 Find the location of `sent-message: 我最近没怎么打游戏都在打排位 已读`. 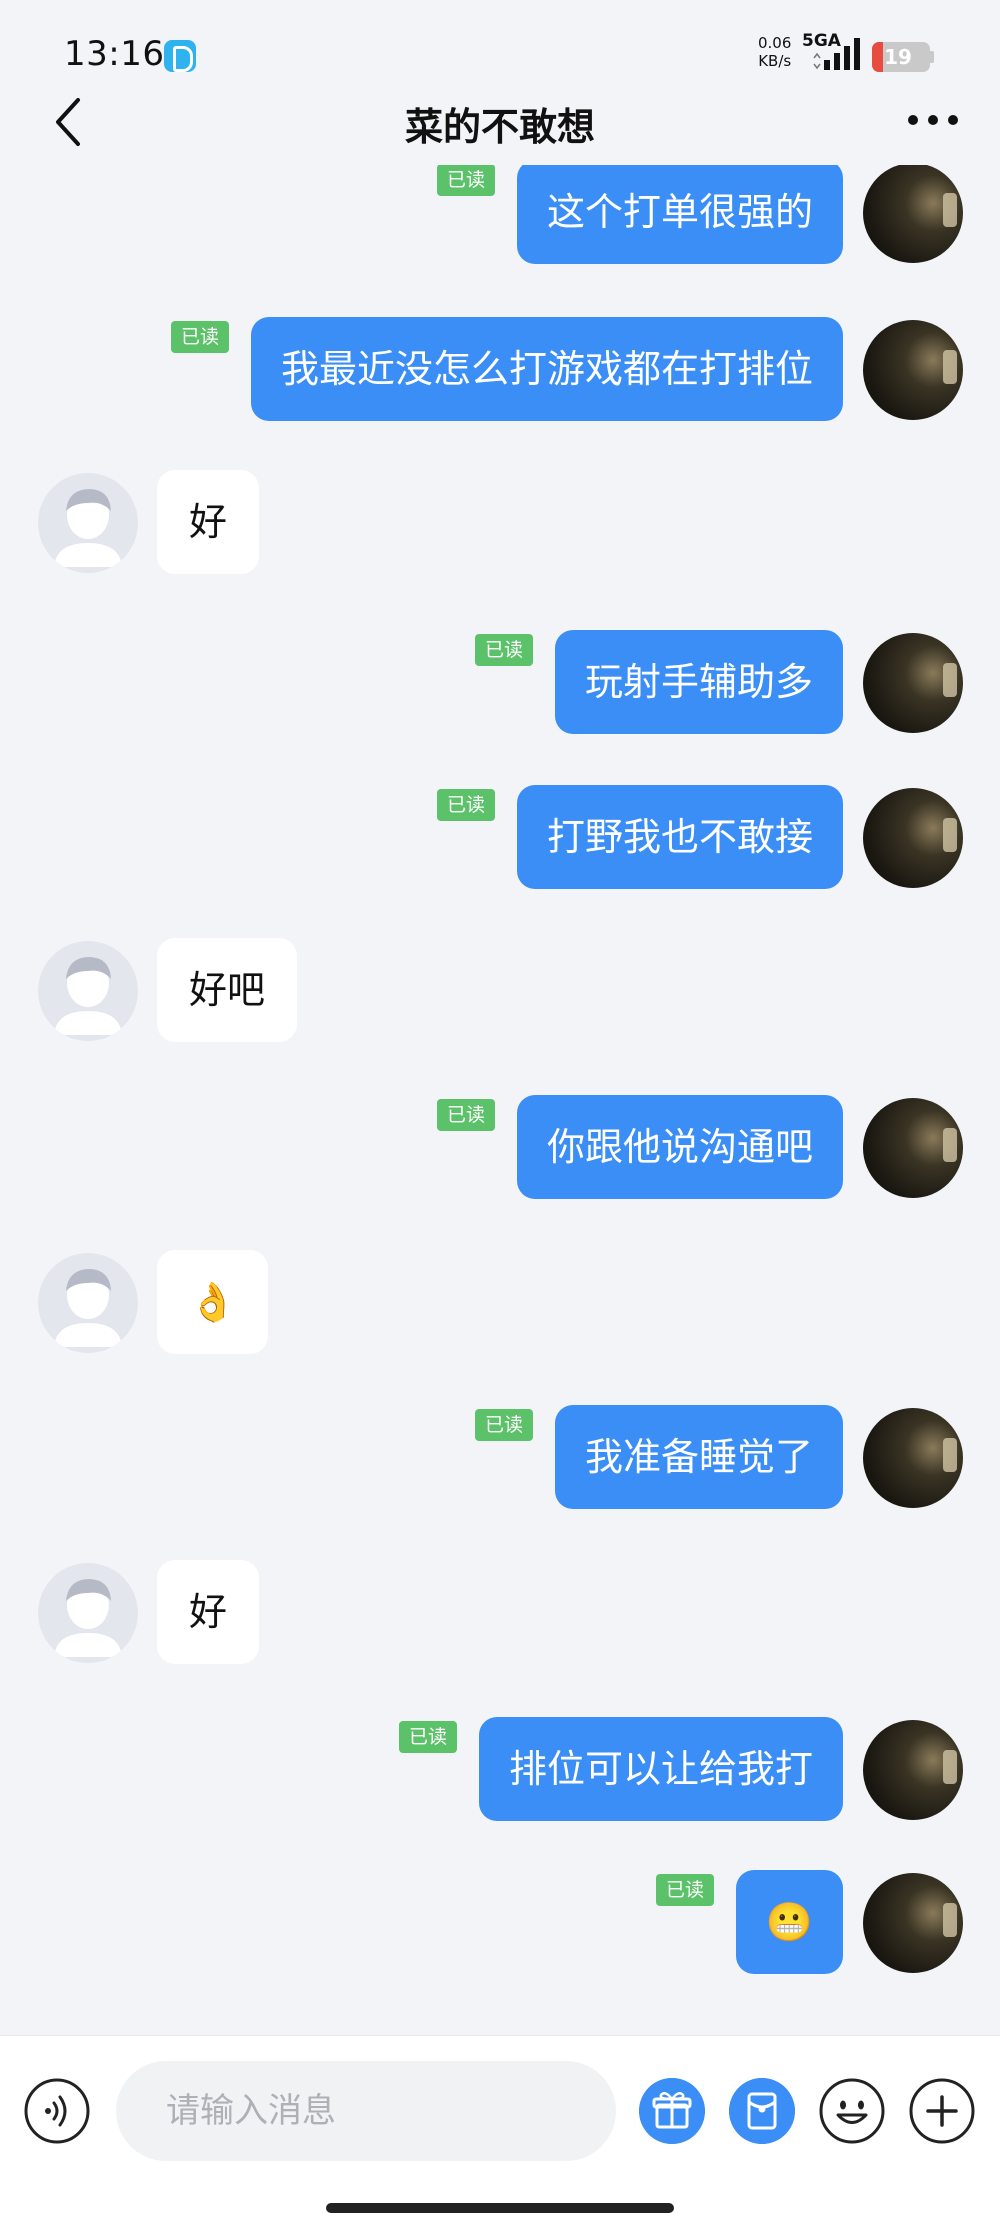

sent-message: 我最近没怎么打游戏都在打排位 已读 is located at coordinates (500, 372).